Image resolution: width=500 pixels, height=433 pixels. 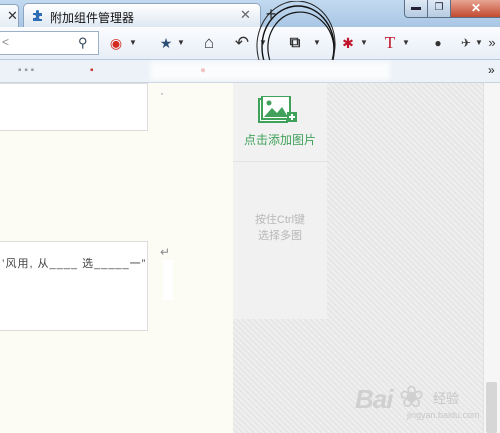 What do you see at coordinates (74, 264) in the screenshot?
I see `card-text: ’风用, 从____ 选_____一”` at bounding box center [74, 264].